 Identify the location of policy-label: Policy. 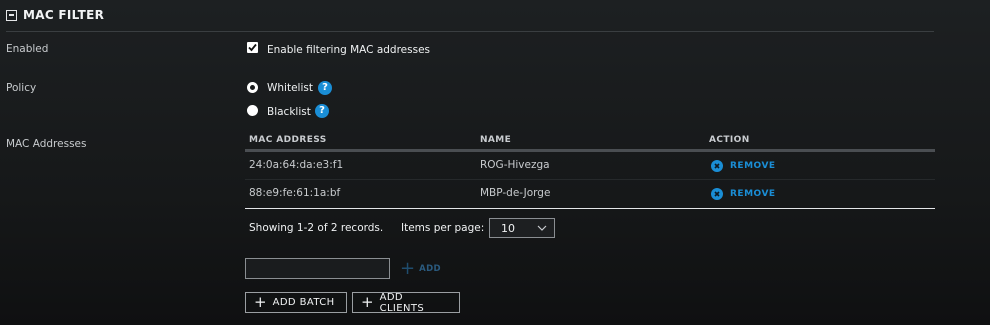
(21, 88).